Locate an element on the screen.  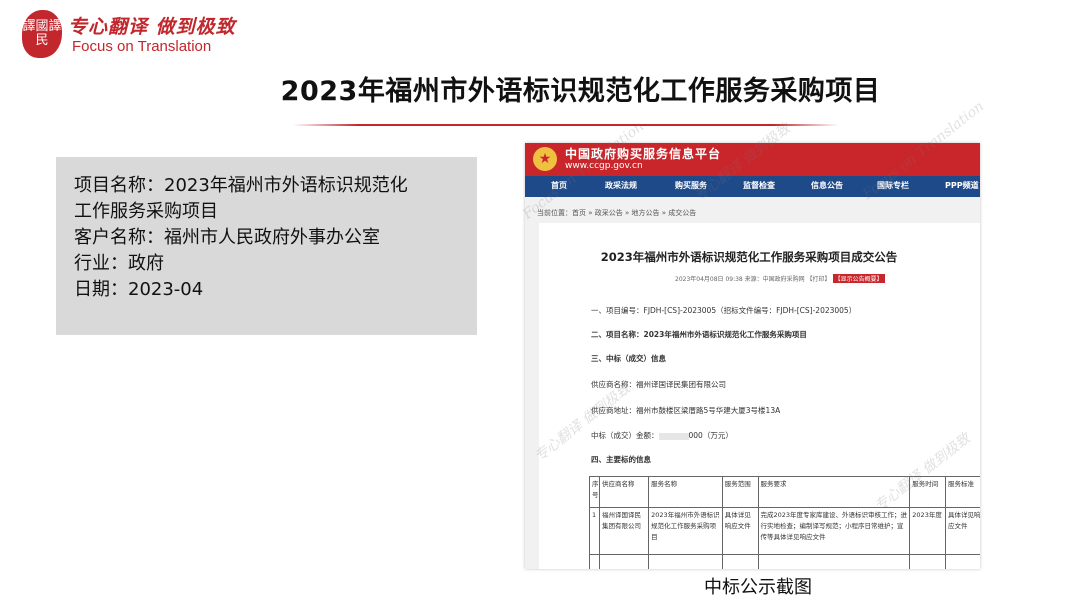
project-name-line-cont: 工作服务采购项目 is located at coordinates (146, 211).